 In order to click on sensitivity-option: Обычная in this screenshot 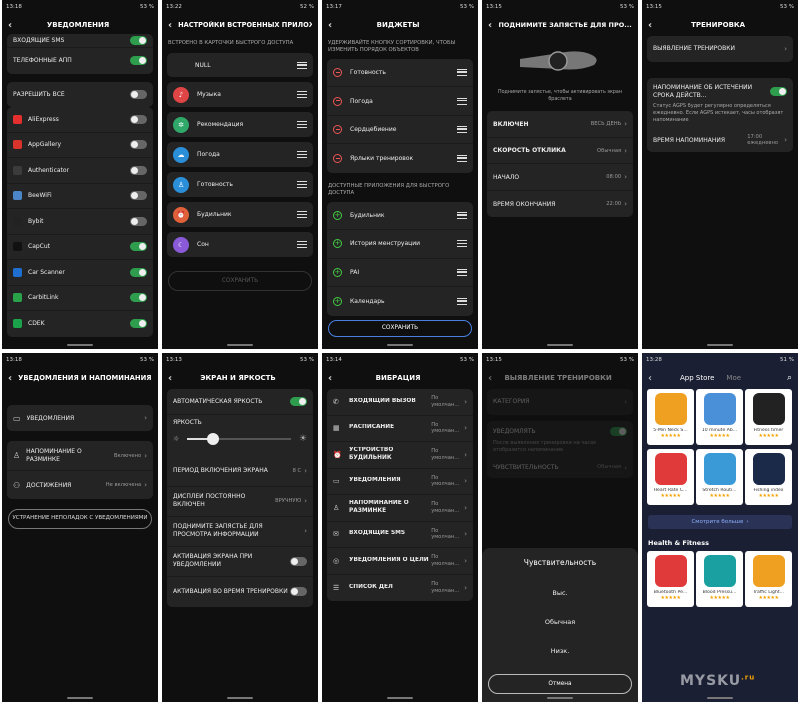, I will do `click(560, 622)`.